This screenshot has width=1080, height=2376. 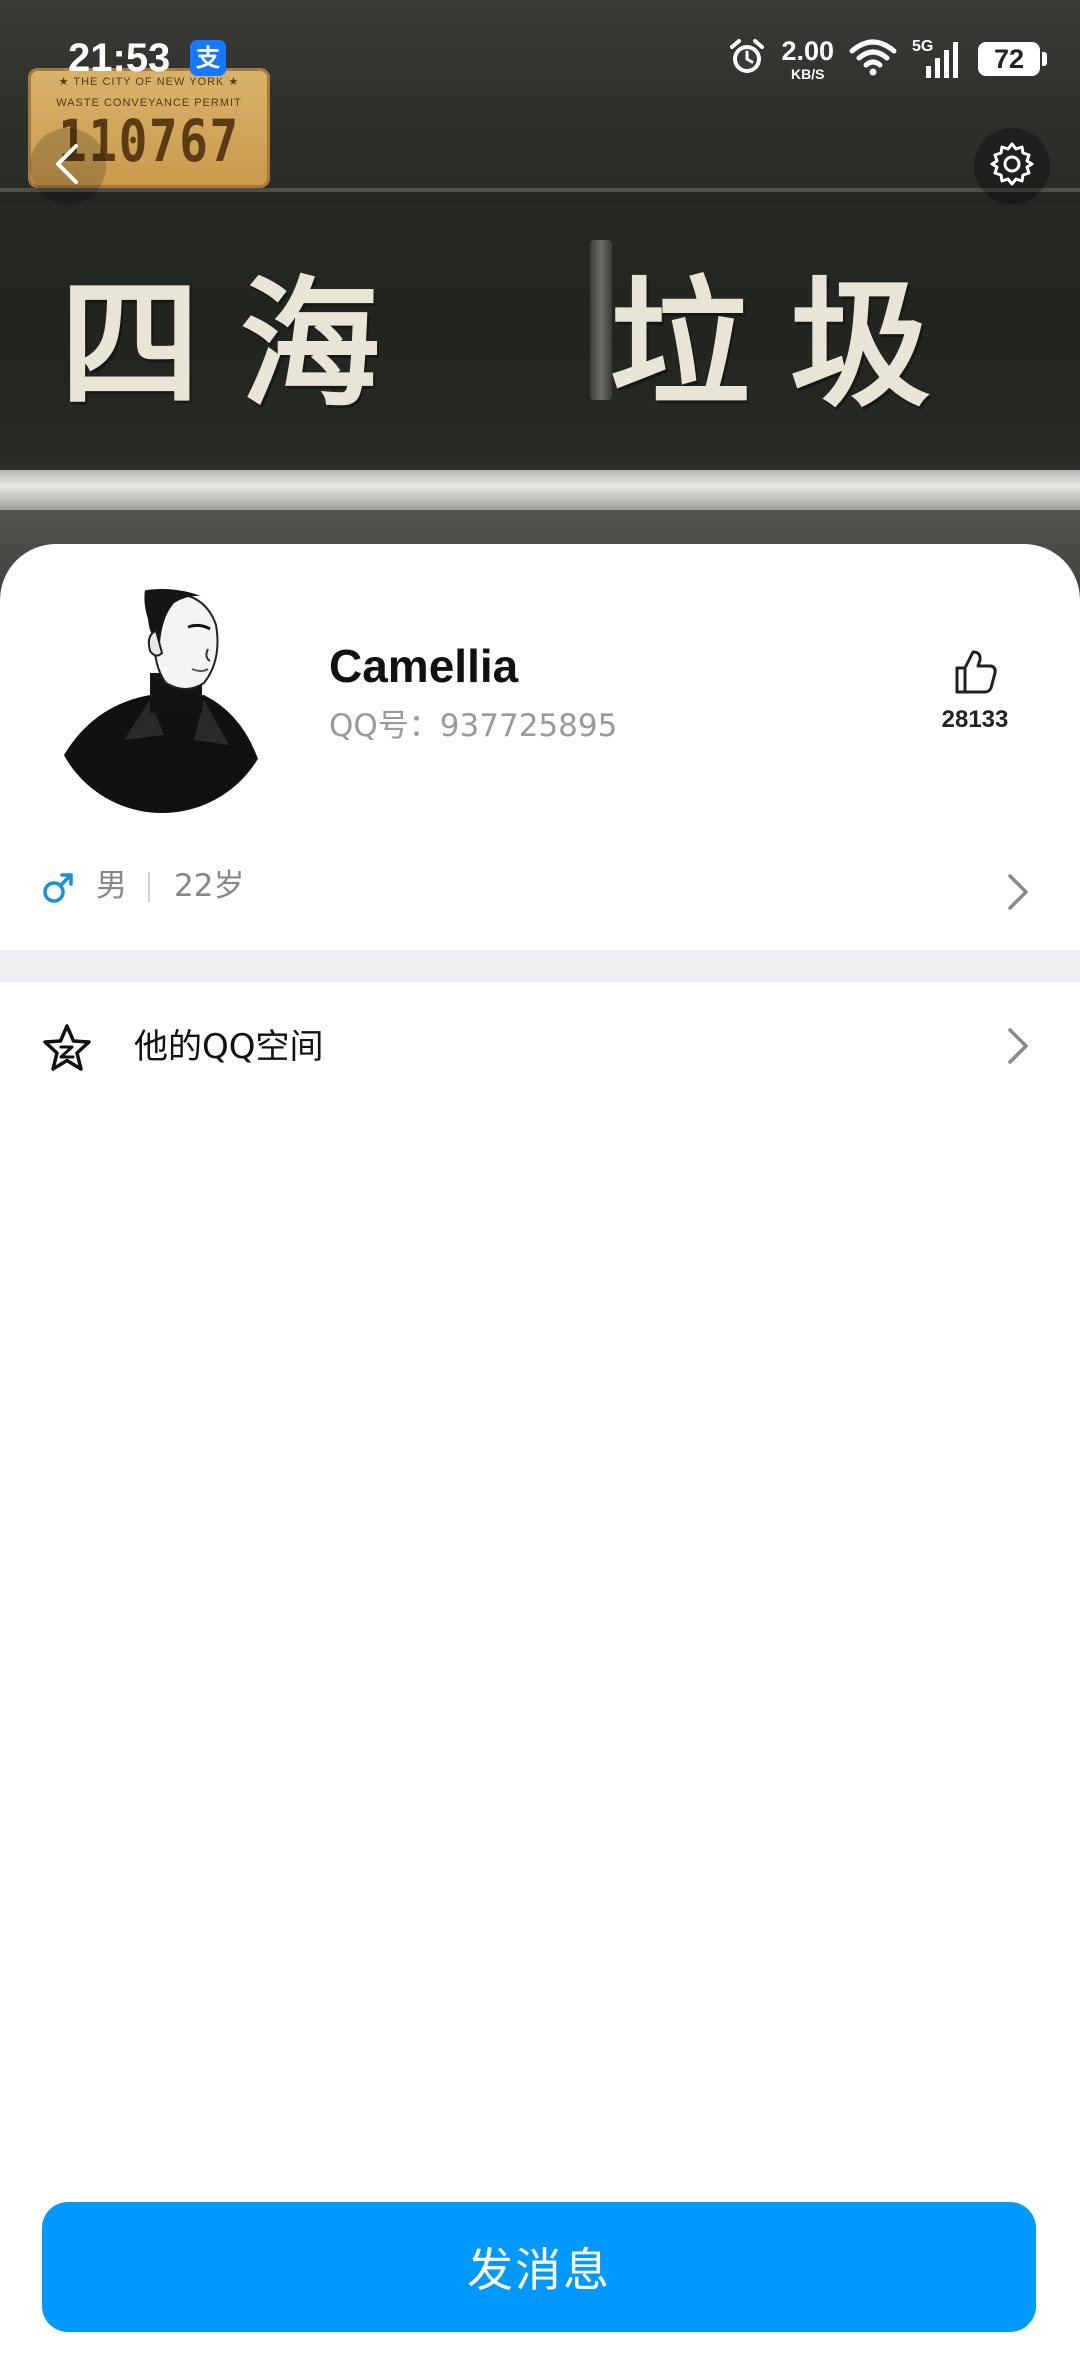 I want to click on cellular-signal-icon: 5G, so click(x=938, y=59).